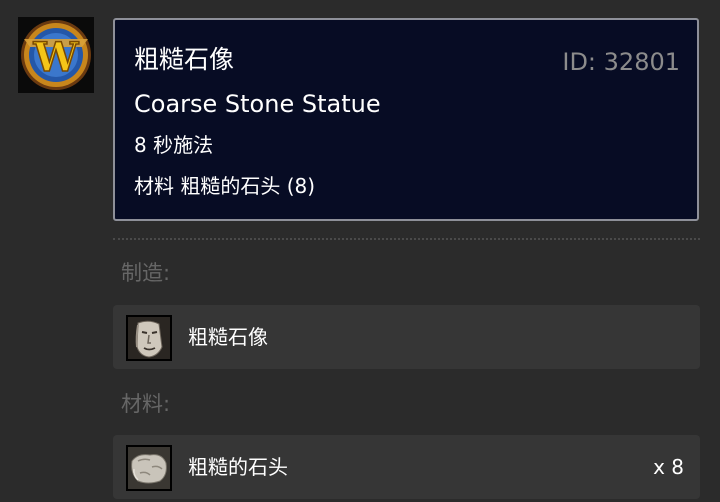 The image size is (720, 502). What do you see at coordinates (257, 104) in the screenshot?
I see `spell-name-en: Coarse Stone Statue` at bounding box center [257, 104].